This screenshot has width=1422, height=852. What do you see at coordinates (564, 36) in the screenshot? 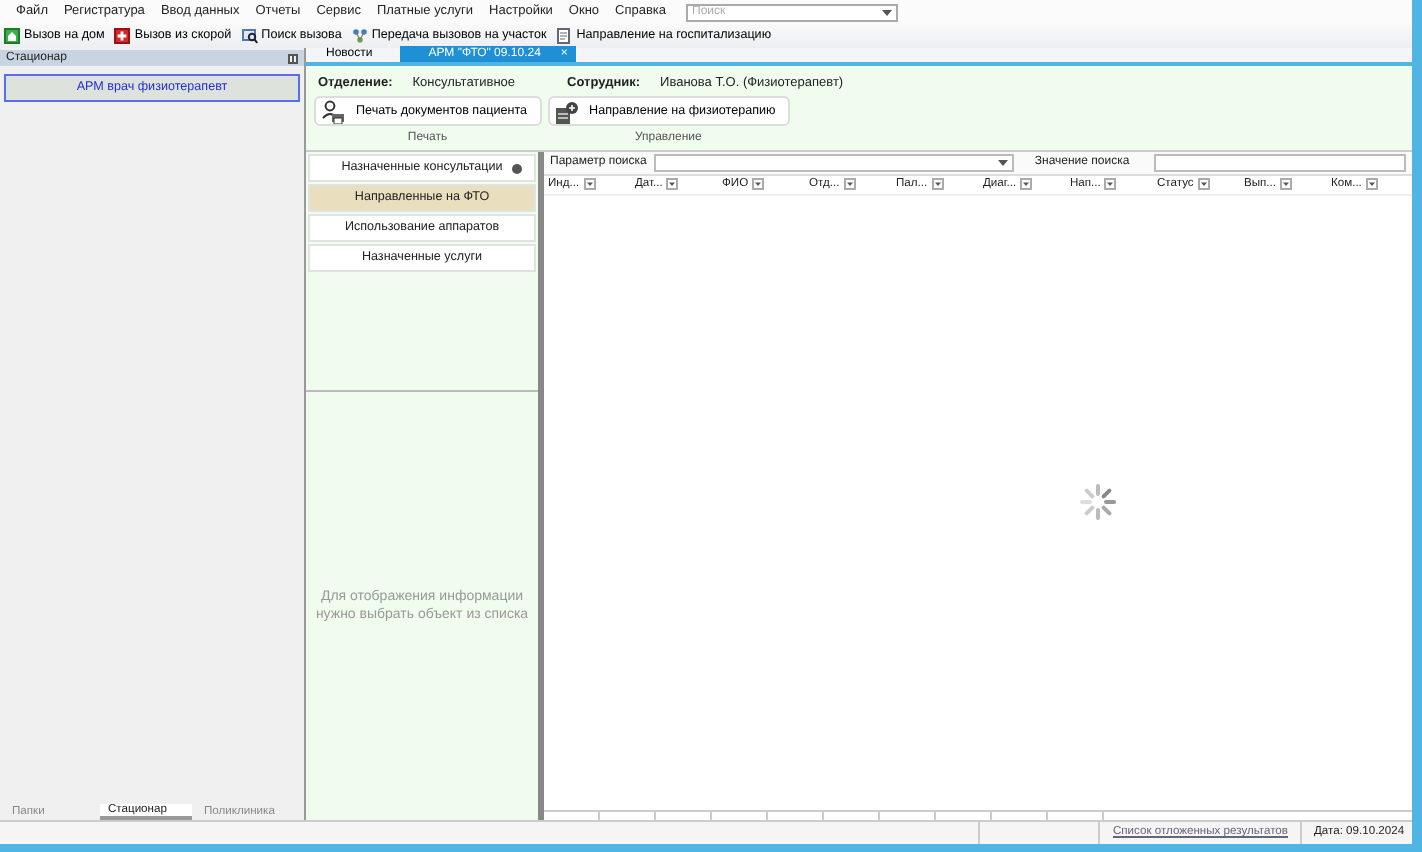
I see `document-icon` at bounding box center [564, 36].